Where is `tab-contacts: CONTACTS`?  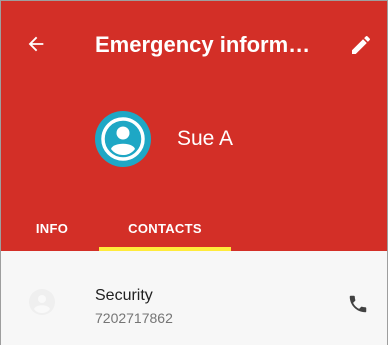 tab-contacts: CONTACTS is located at coordinates (165, 228).